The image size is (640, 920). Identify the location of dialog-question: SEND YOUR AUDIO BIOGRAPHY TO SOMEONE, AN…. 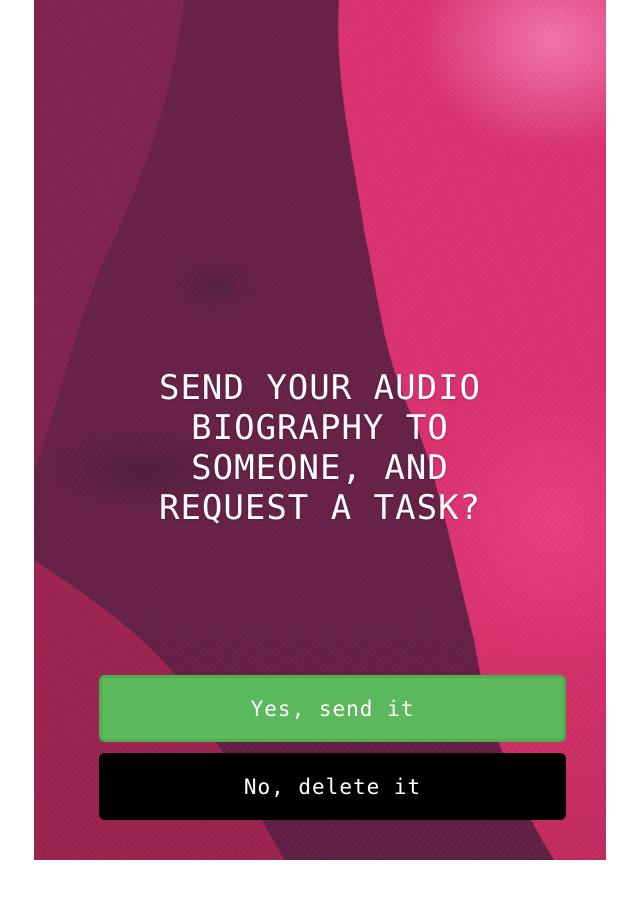
(320, 448).